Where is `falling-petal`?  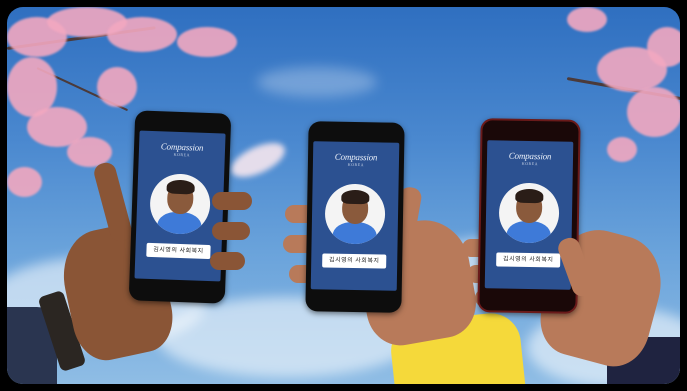
falling-petal is located at coordinates (258, 160).